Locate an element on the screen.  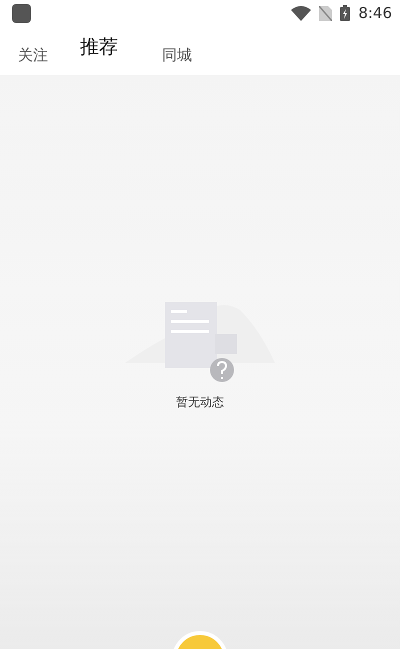
feed-tab: 推荐 is located at coordinates (99, 47).